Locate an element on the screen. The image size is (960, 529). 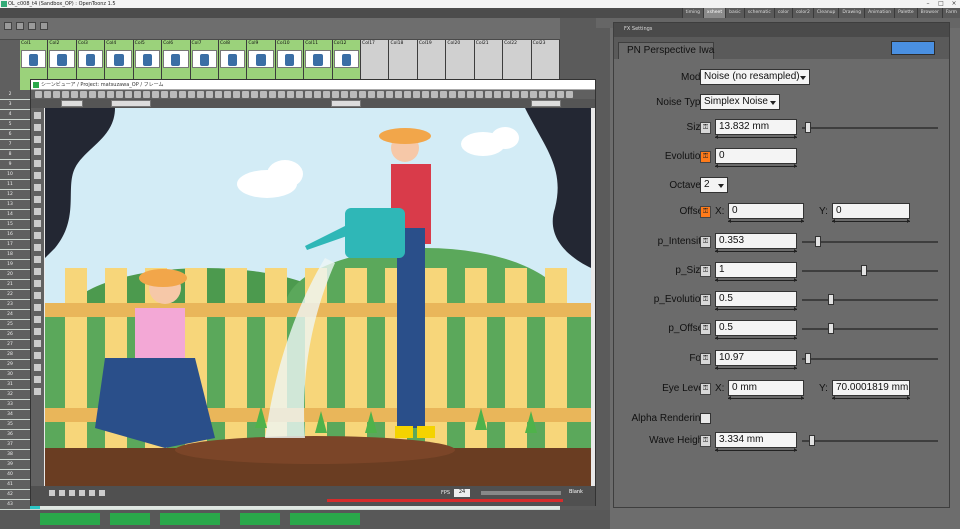
room-tab: color2 is located at coordinates (802, 13).